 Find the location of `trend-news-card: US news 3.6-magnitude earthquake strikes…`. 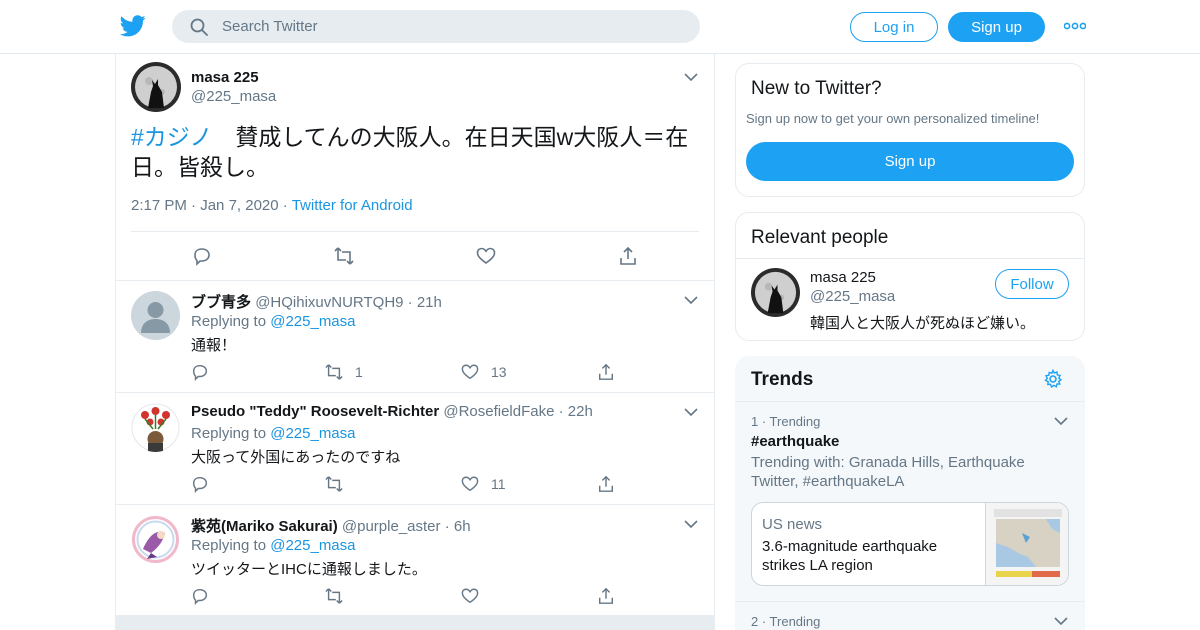

trend-news-card: US news 3.6-magnitude earthquake strikes… is located at coordinates (910, 544).